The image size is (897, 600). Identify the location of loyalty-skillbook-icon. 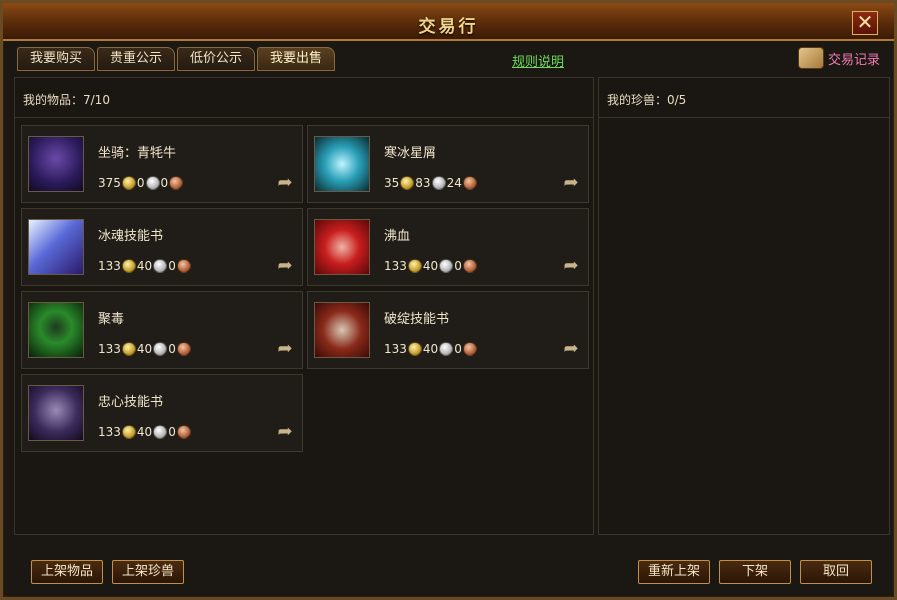
(56, 413).